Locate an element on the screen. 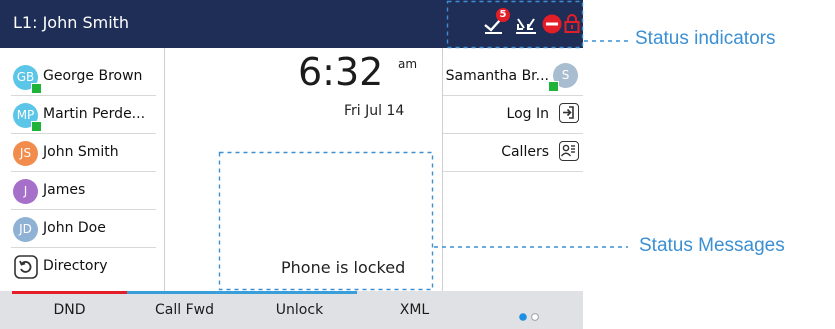 Image resolution: width=835 pixels, height=329 pixels. softkey-call-fwd: Call Fwd is located at coordinates (184, 310).